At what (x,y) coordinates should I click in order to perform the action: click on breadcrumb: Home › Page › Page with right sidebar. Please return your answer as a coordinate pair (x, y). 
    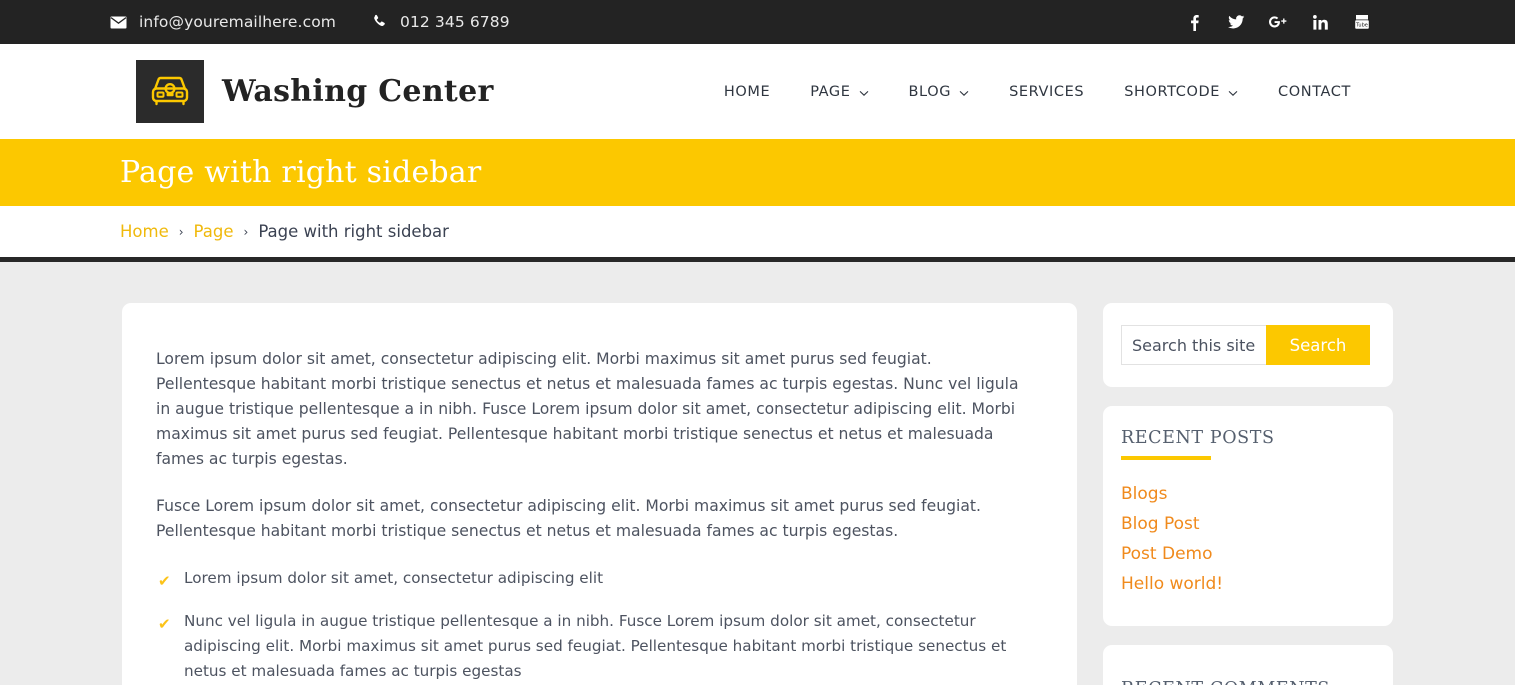
    Looking at the image, I should click on (284, 231).